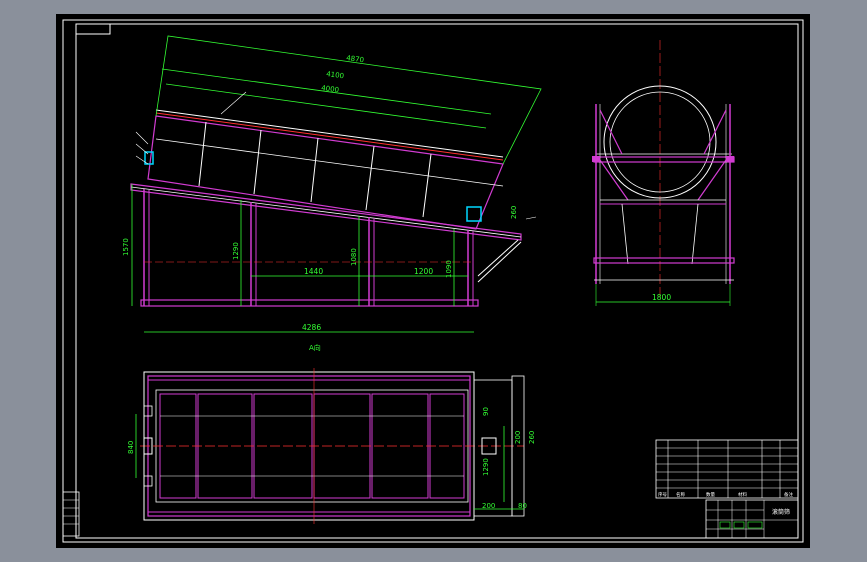  I want to click on dim-top-inner: 4000, so click(330, 89).